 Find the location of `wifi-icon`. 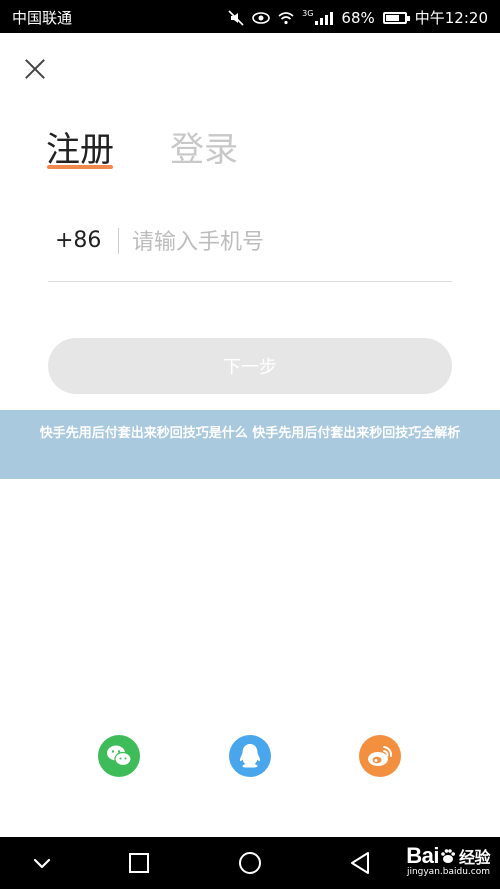

wifi-icon is located at coordinates (286, 17).